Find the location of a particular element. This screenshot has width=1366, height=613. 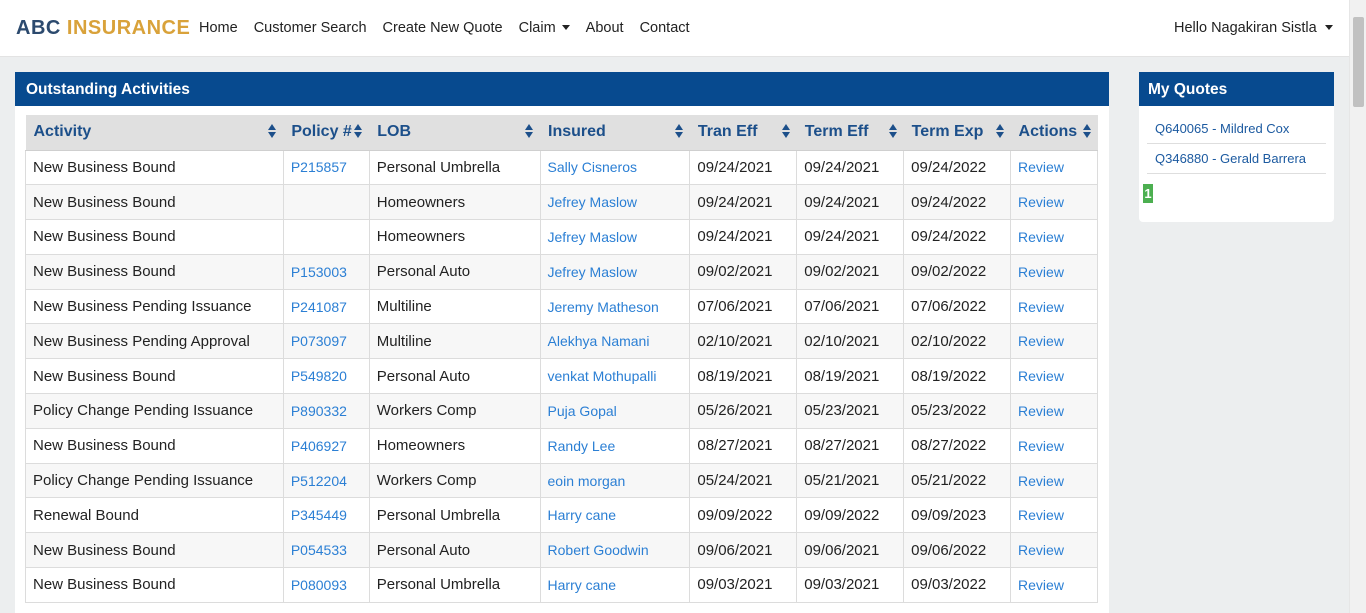

term-exp-cell: 09/03/2022 is located at coordinates (957, 585).